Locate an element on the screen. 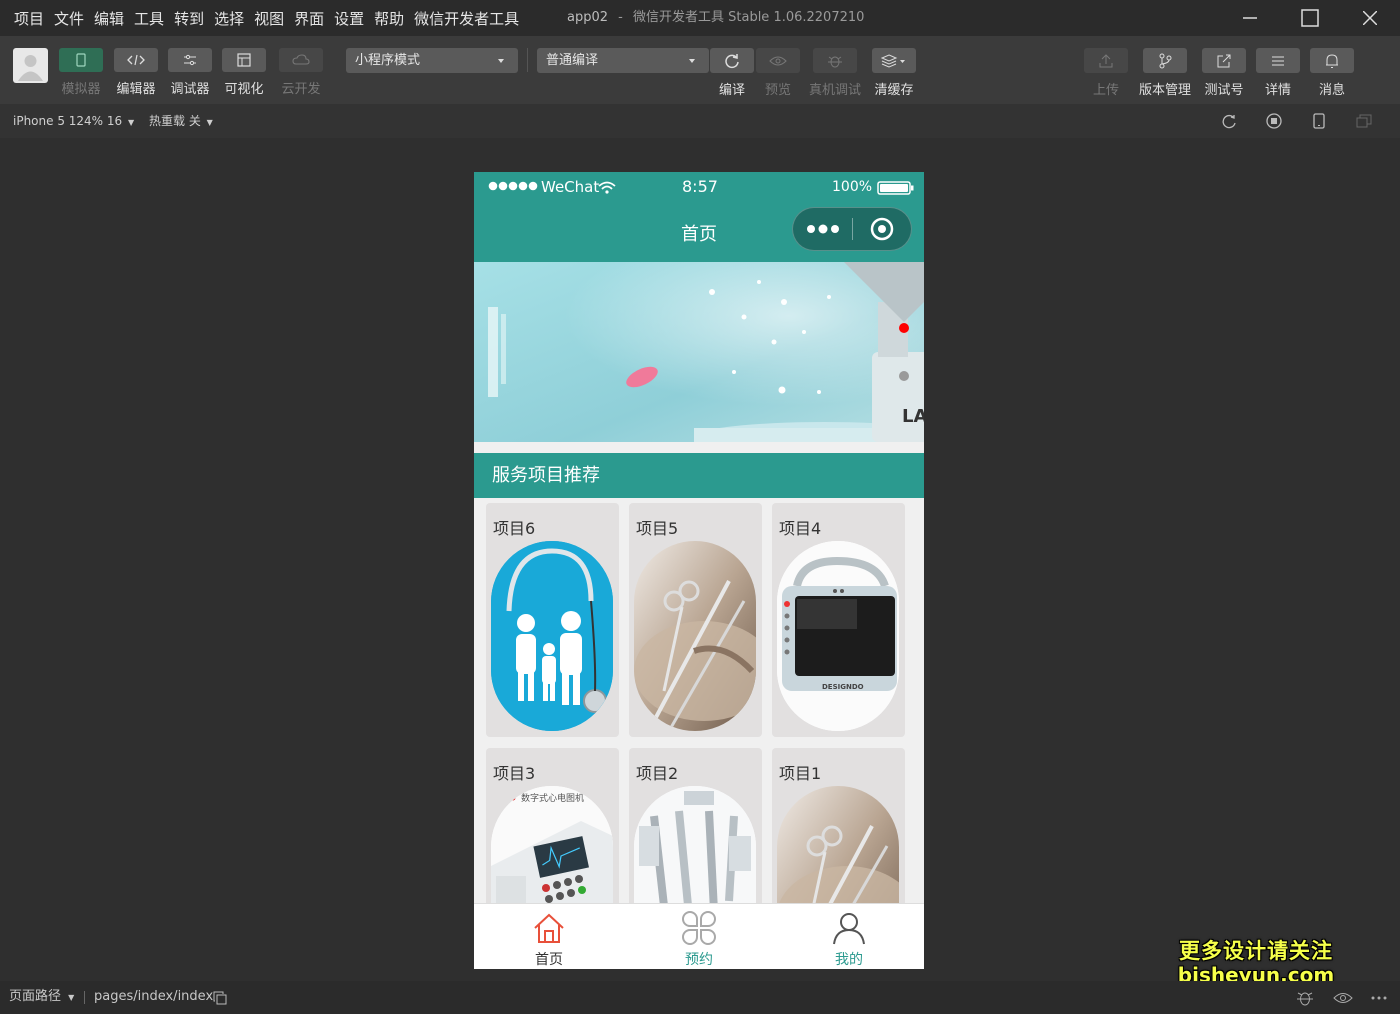  more-button is located at coordinates (822, 229).